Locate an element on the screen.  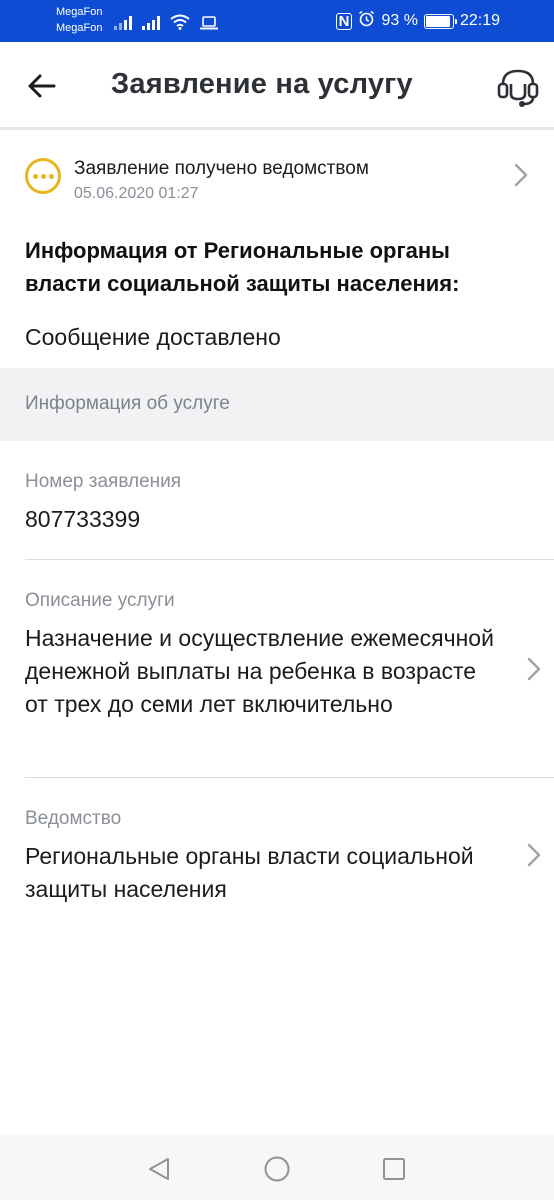
status-bar-right: N 93 % 22:19 is located at coordinates (417, 21).